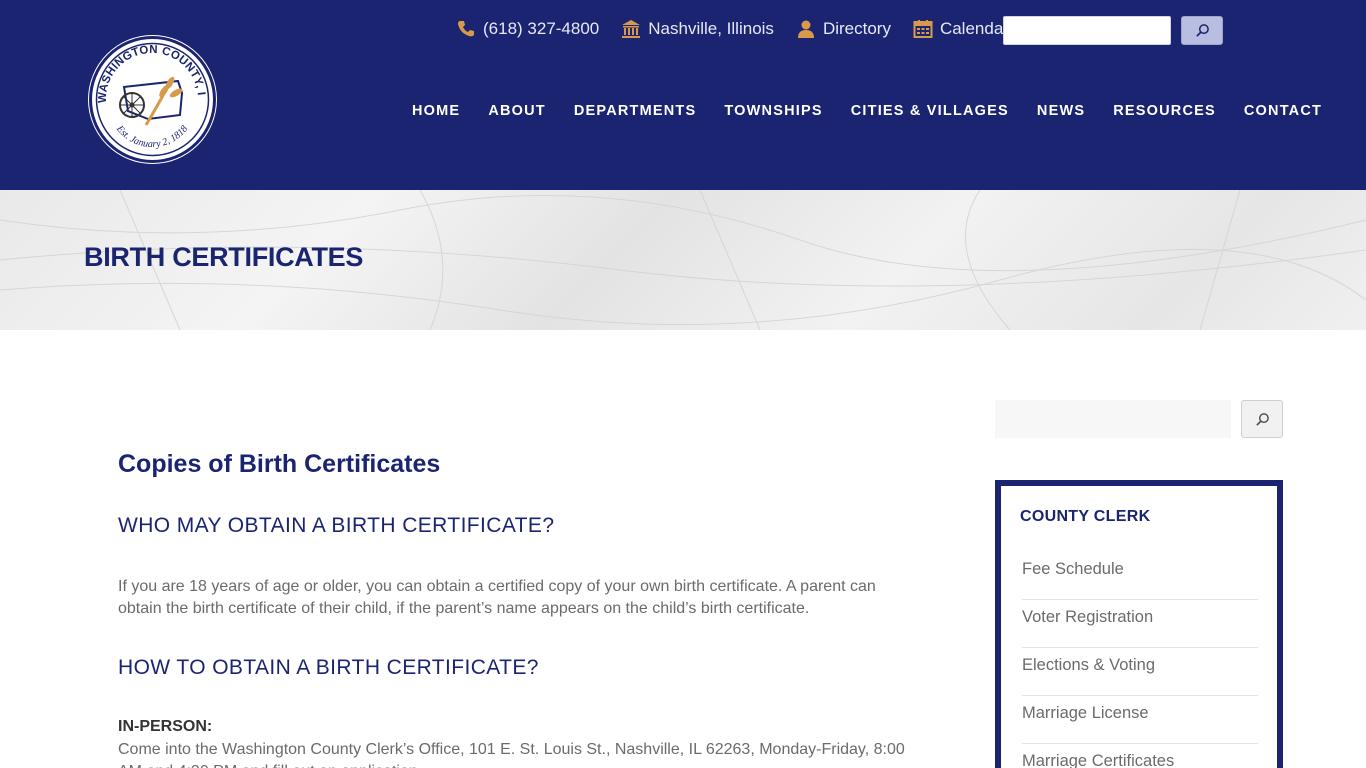 This screenshot has height=768, width=1366. Describe the element at coordinates (1164, 111) in the screenshot. I see `nav-resources: RESOURCES` at that location.